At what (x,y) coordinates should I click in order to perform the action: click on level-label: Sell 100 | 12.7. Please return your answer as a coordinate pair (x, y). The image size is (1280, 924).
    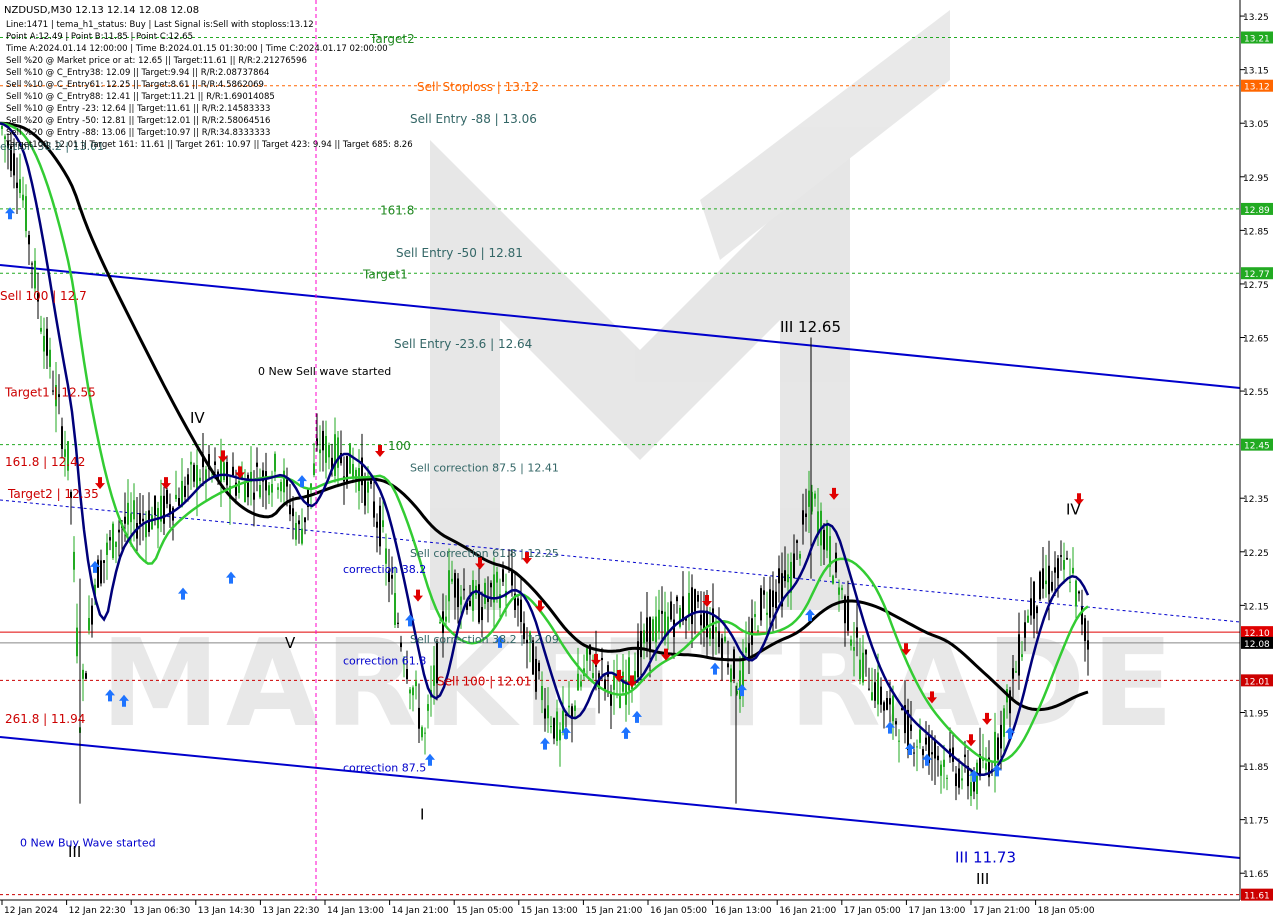
    Looking at the image, I should click on (43, 296).